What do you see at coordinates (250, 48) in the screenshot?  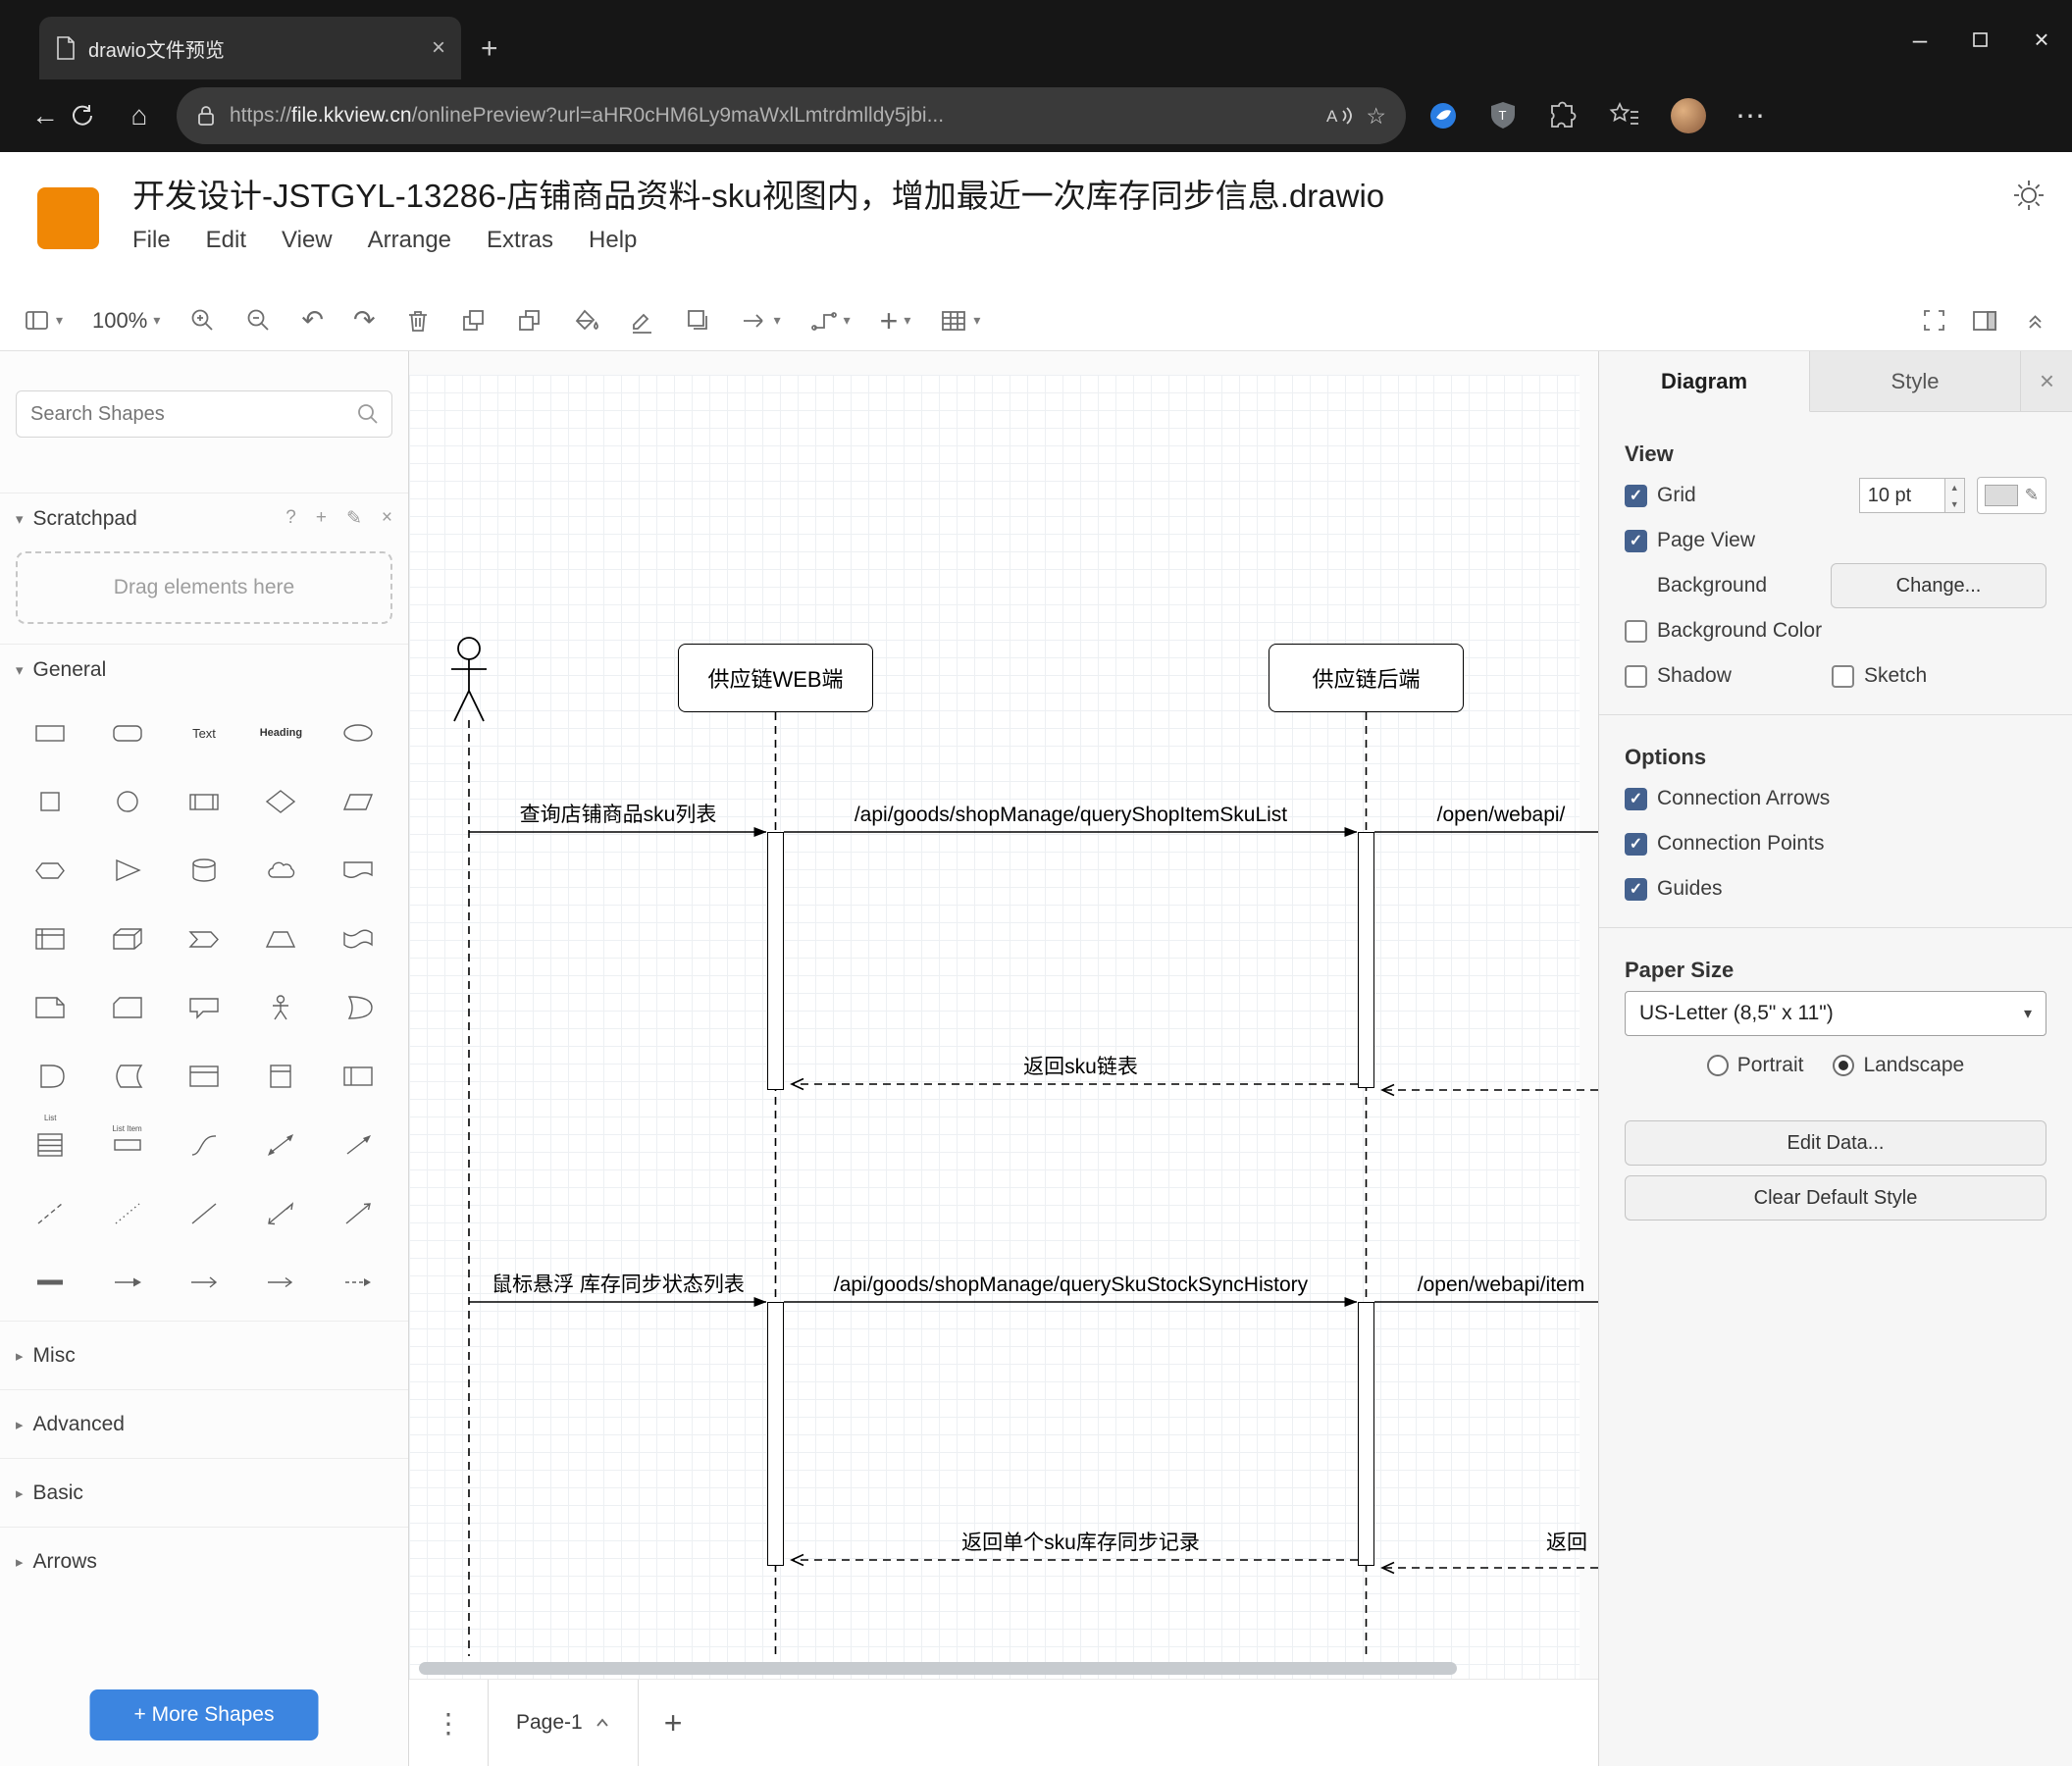 I see `browser-tab: drawio文件预览 ×` at bounding box center [250, 48].